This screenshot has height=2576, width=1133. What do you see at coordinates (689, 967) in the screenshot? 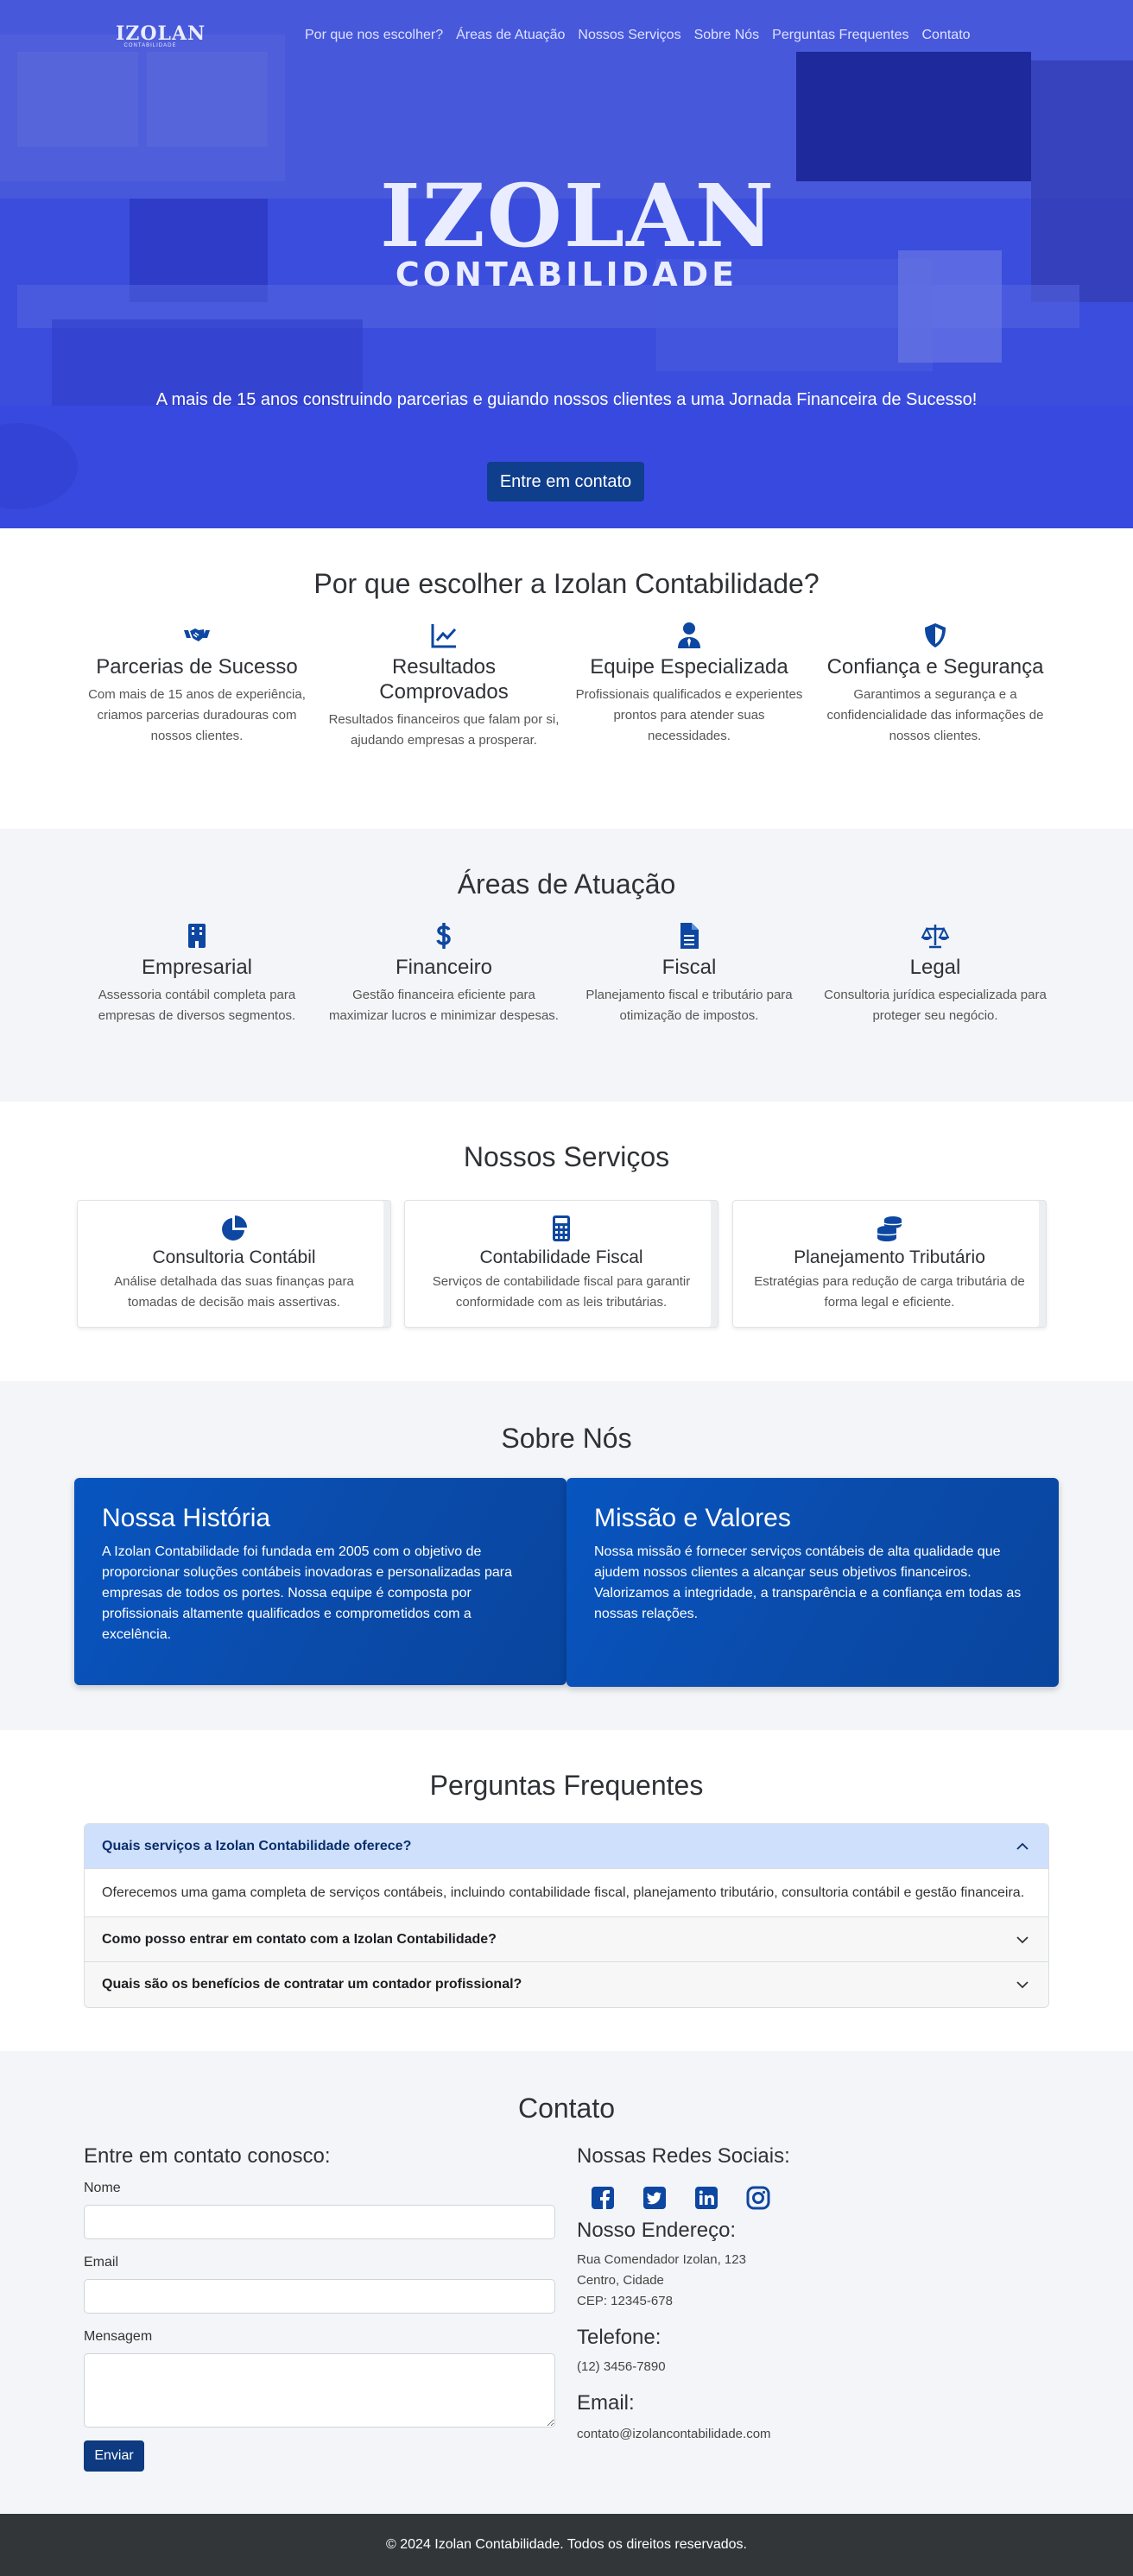
I see `area-item-title: Fiscal` at bounding box center [689, 967].